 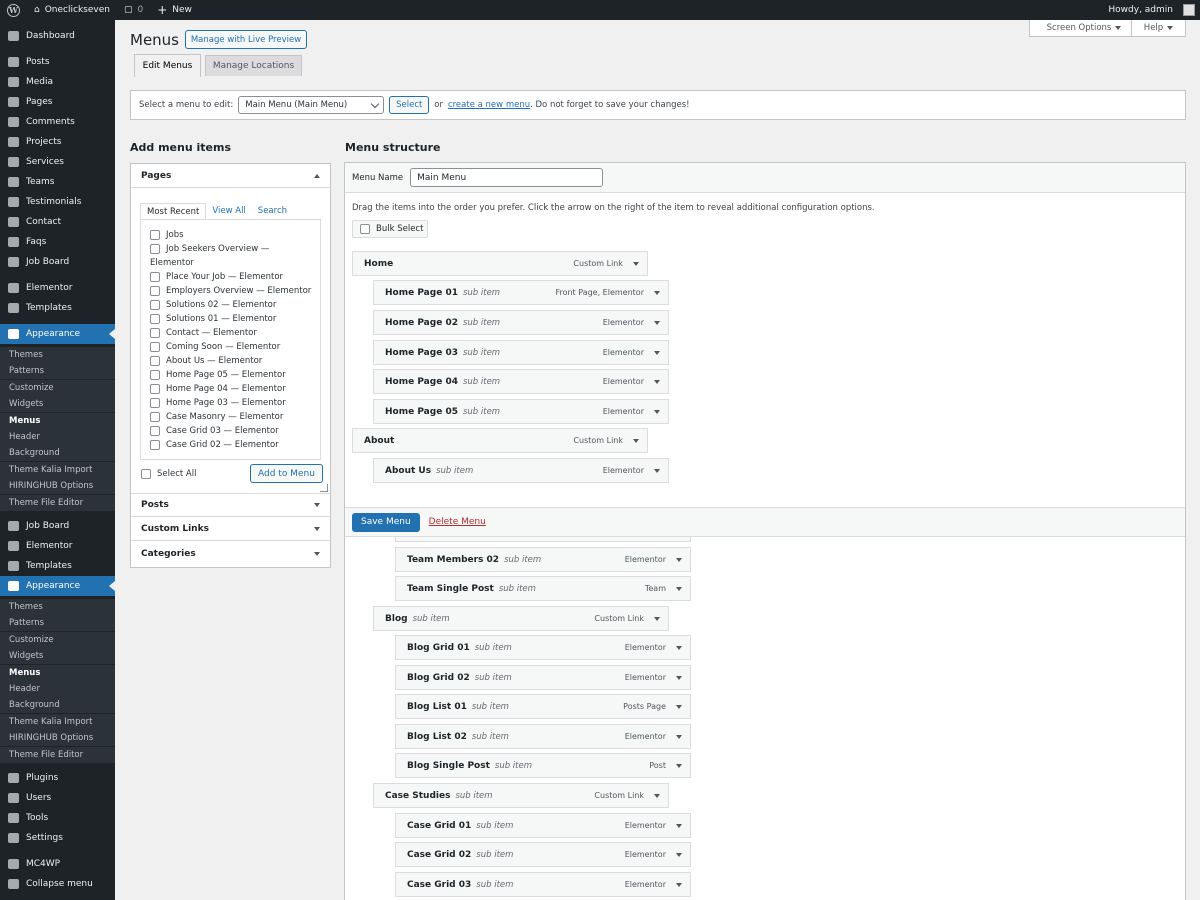 What do you see at coordinates (543, 765) in the screenshot?
I see `menu-item: Blog Single Post sub item Post` at bounding box center [543, 765].